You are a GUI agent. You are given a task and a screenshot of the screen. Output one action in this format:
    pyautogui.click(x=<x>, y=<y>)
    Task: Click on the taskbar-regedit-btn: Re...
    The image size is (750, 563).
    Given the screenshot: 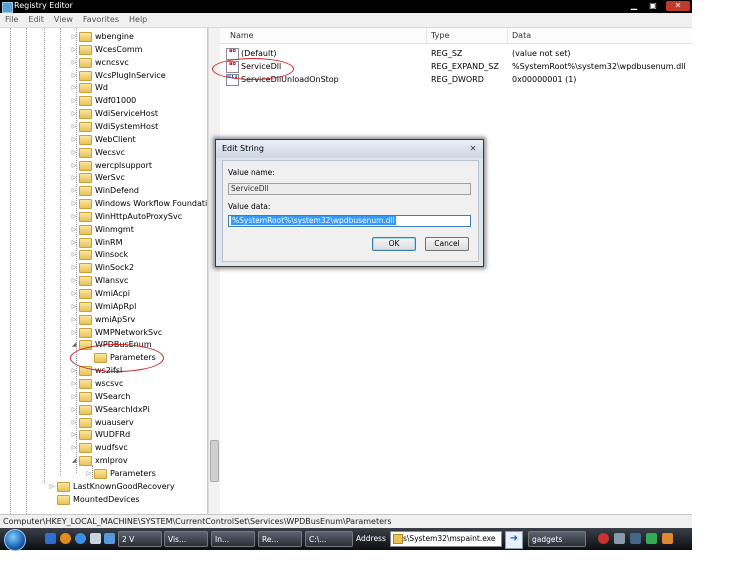 What is the action you would take?
    pyautogui.click(x=280, y=539)
    